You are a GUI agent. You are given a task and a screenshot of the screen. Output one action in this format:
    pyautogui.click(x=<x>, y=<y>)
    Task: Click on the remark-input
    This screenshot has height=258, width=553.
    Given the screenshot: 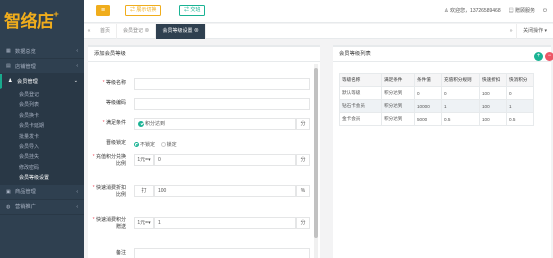 What is the action you would take?
    pyautogui.click(x=222, y=253)
    